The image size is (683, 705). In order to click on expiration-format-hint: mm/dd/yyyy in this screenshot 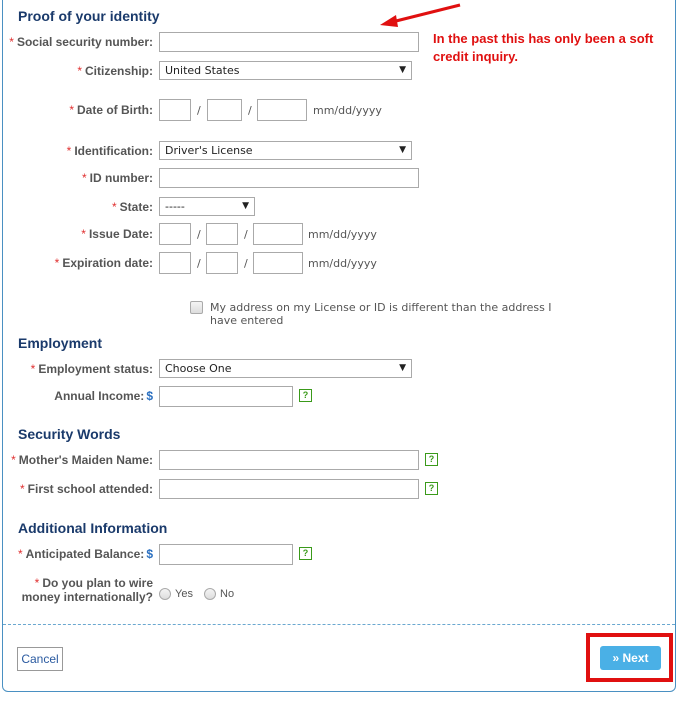, I will do `click(342, 263)`.